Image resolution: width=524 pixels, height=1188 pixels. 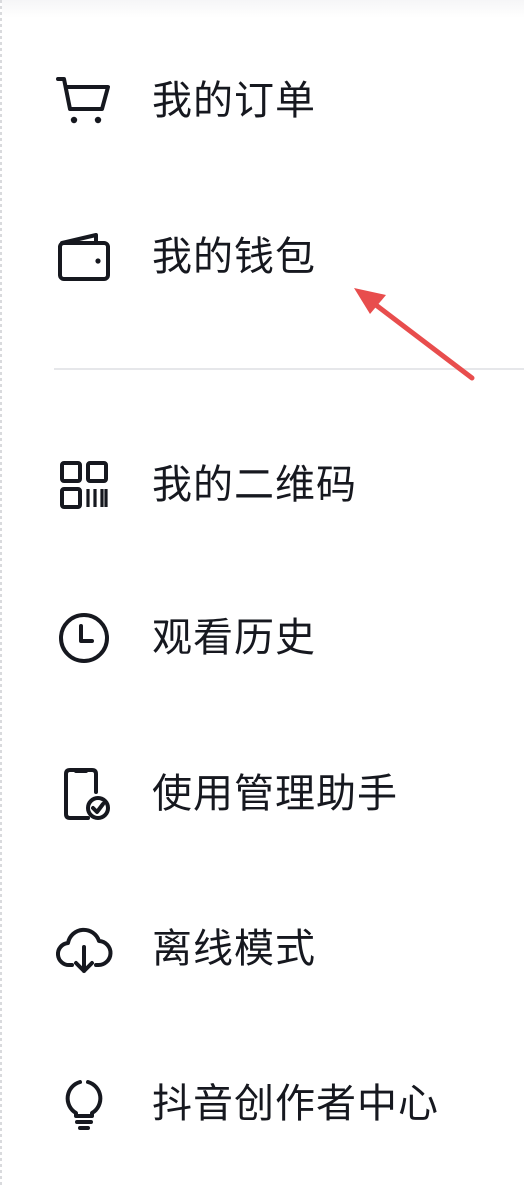 What do you see at coordinates (234, 257) in the screenshot?
I see `menu-item-label: 我的钱包` at bounding box center [234, 257].